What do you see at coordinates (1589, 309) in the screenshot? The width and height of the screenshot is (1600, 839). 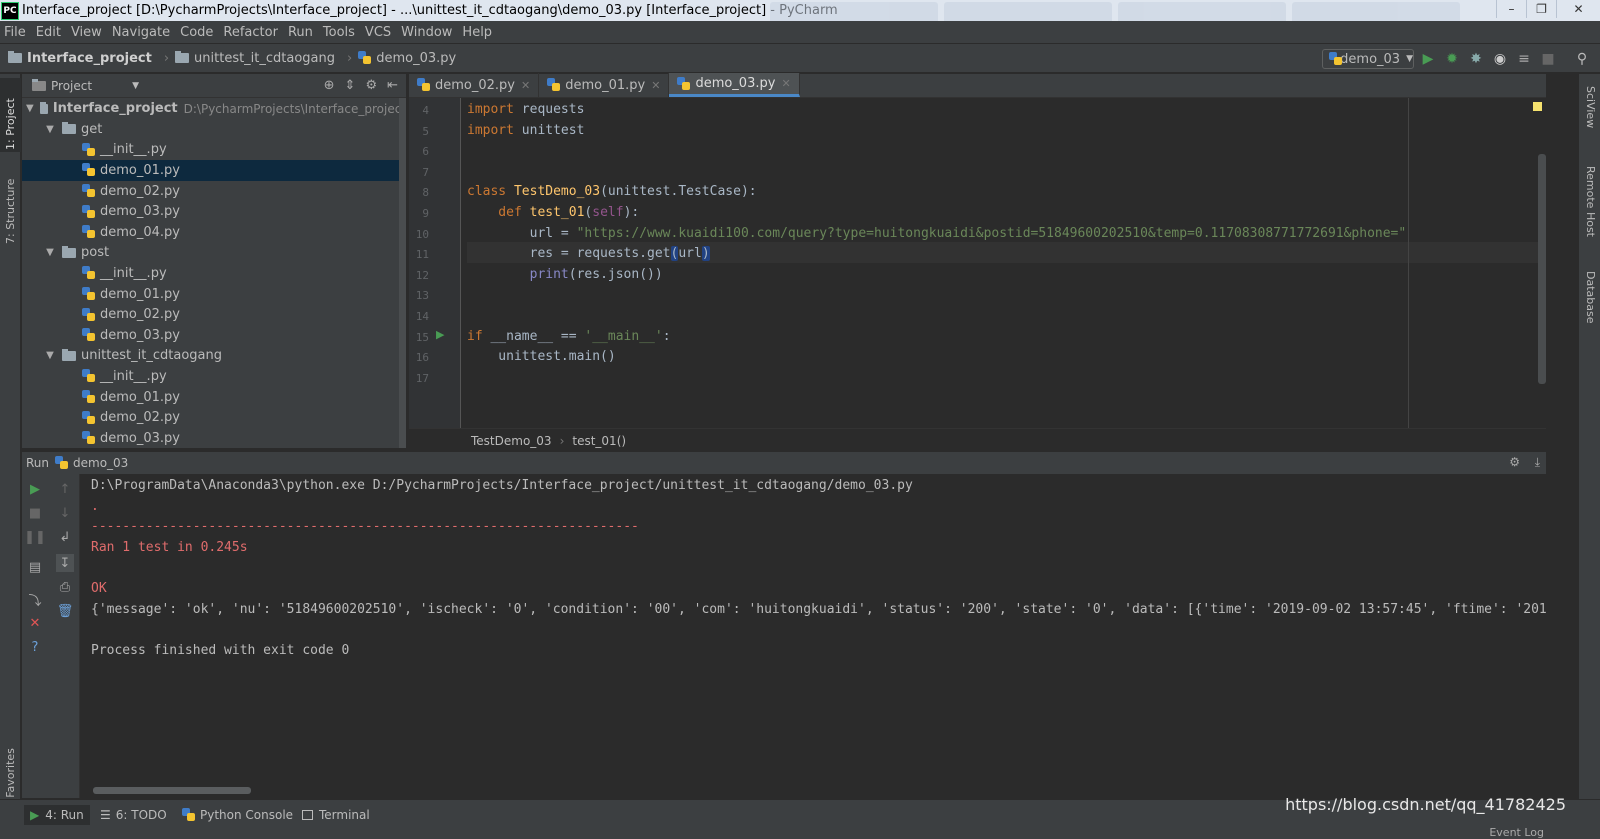 I see `tool-tab-database: Database` at bounding box center [1589, 309].